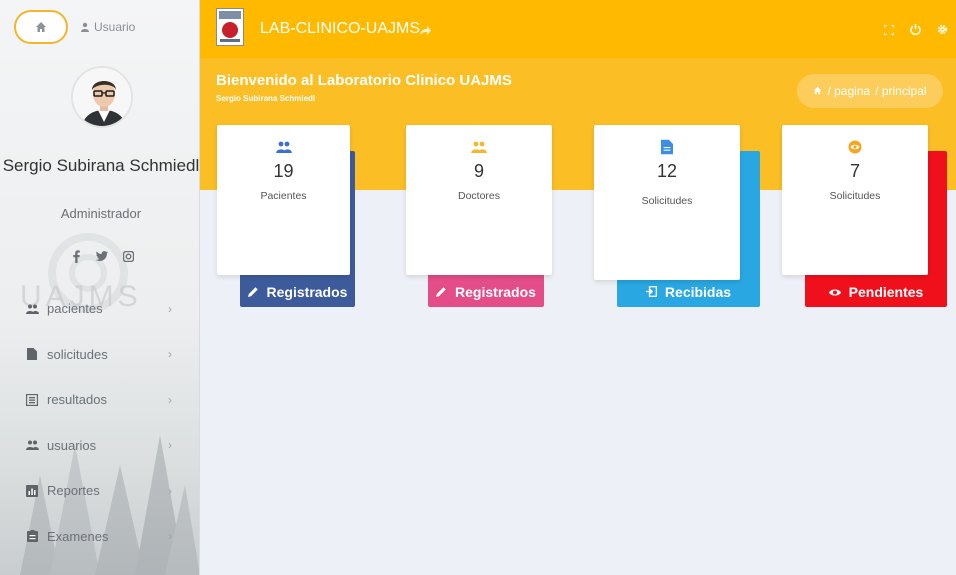  I want to click on sidebar-item-examenes: Examenes ›, so click(99, 537).